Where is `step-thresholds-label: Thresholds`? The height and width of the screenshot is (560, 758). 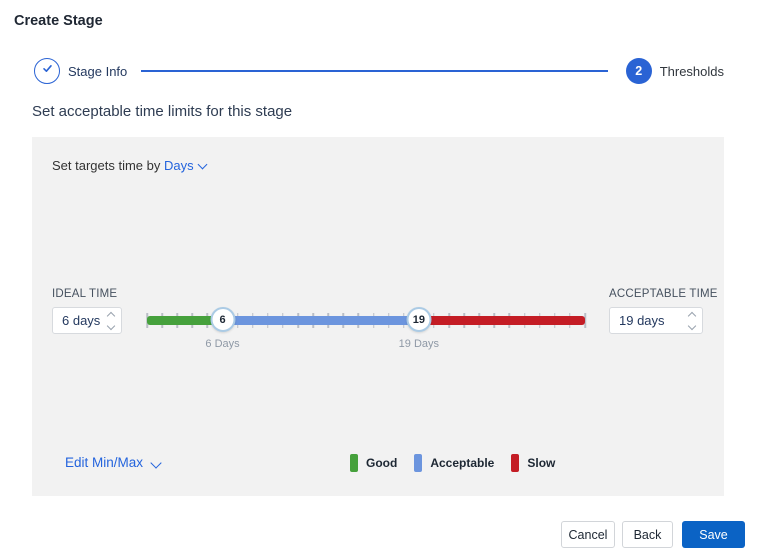
step-thresholds-label: Thresholds is located at coordinates (691, 71).